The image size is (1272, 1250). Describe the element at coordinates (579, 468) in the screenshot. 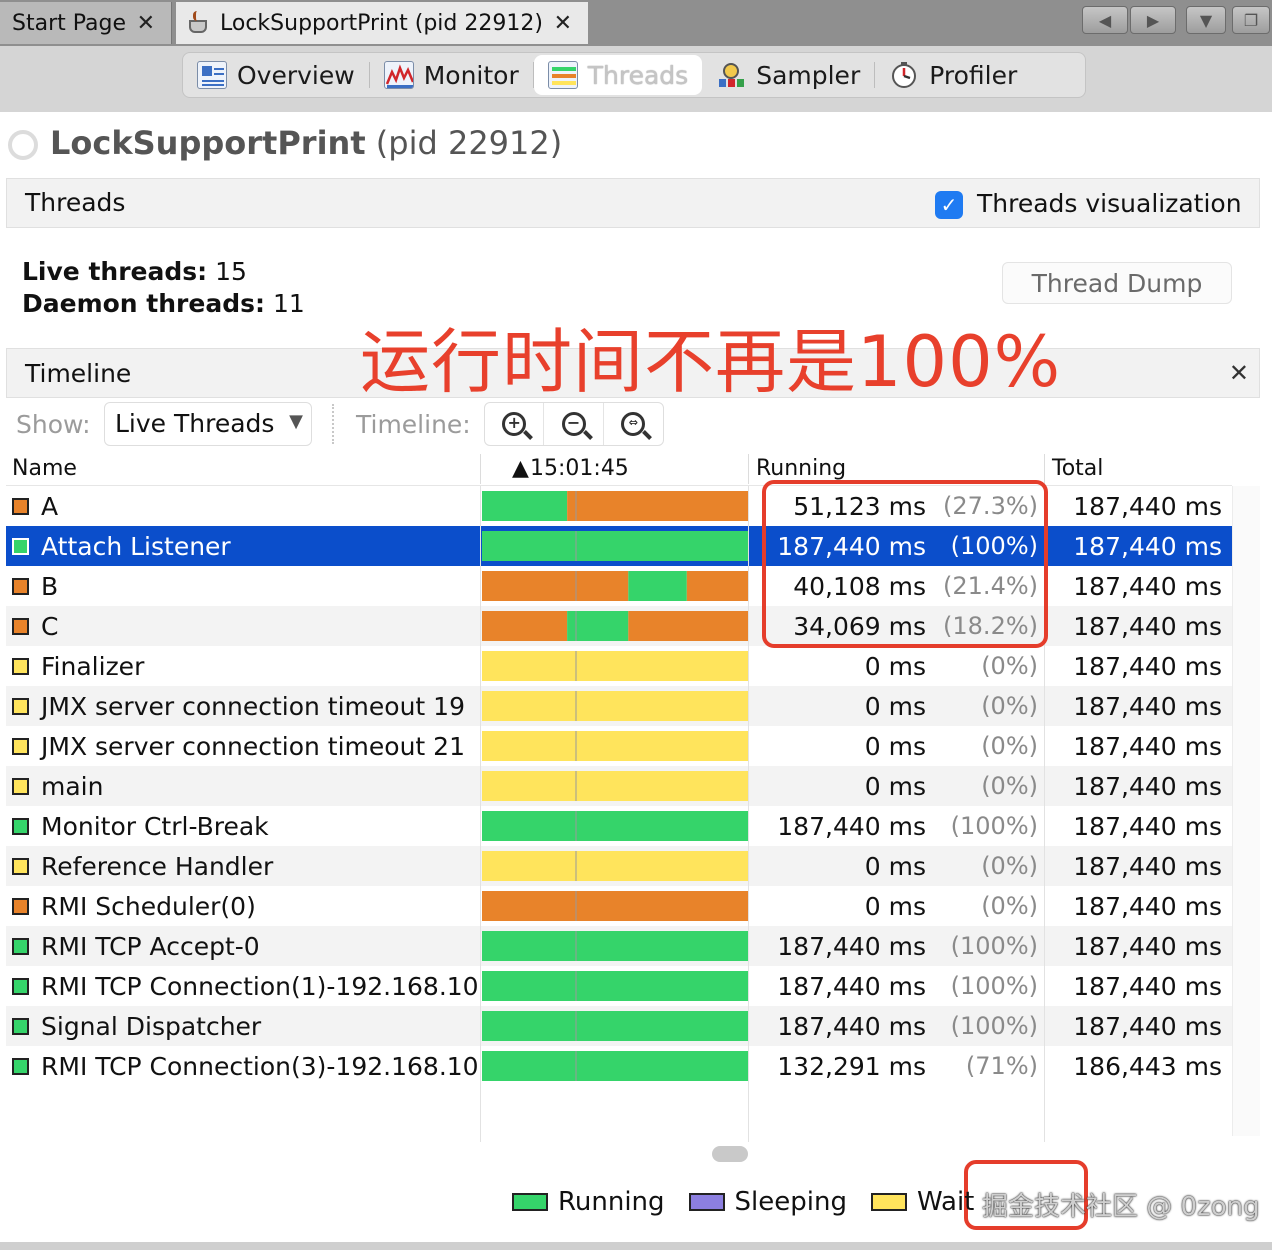

I see `column-header-timeline: 15:01:45` at that location.